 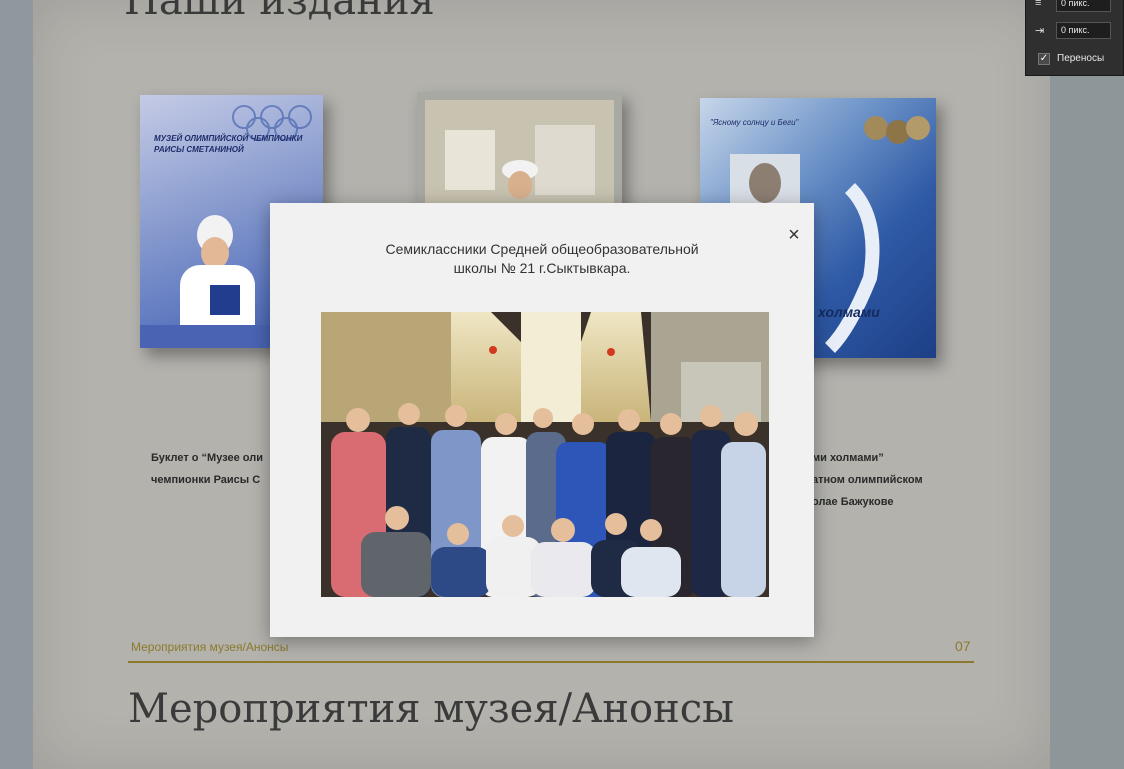 I want to click on hyphenation-row: ✓ Переносы, so click(x=1075, y=60).